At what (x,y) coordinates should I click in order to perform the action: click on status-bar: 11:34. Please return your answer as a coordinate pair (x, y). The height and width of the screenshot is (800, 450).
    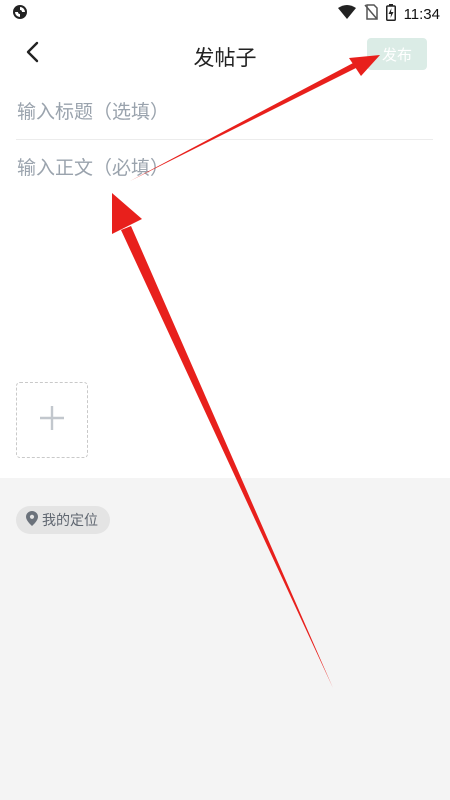
    Looking at the image, I should click on (225, 14).